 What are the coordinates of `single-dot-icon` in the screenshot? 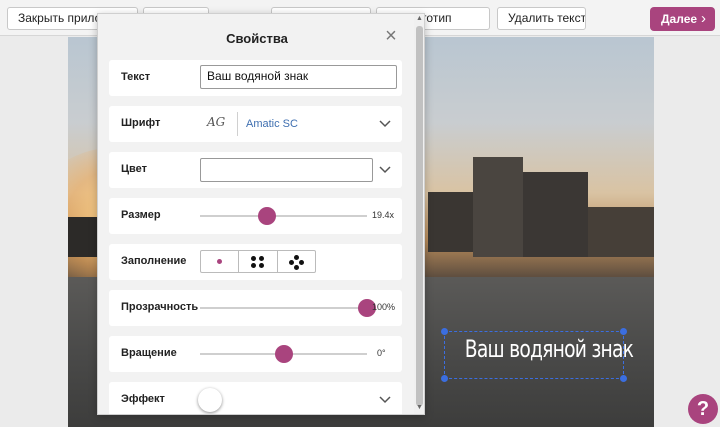 It's located at (219, 261).